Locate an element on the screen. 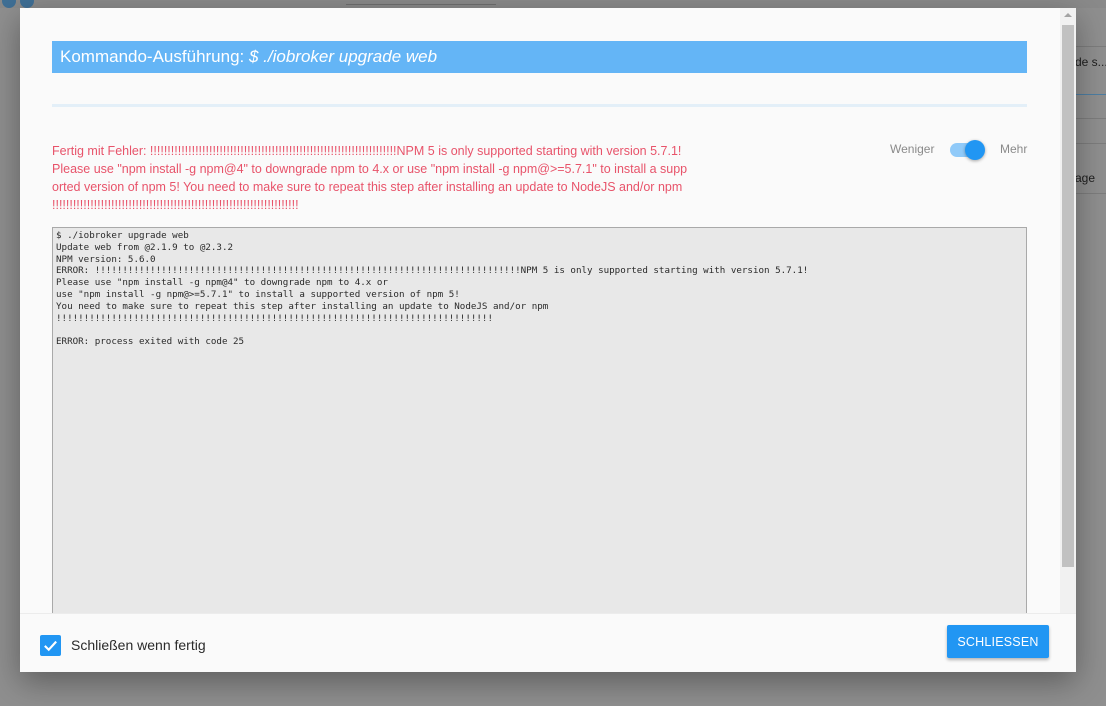  console-line: Update web from @2.1.9 to @2.3.2 is located at coordinates (145, 247).